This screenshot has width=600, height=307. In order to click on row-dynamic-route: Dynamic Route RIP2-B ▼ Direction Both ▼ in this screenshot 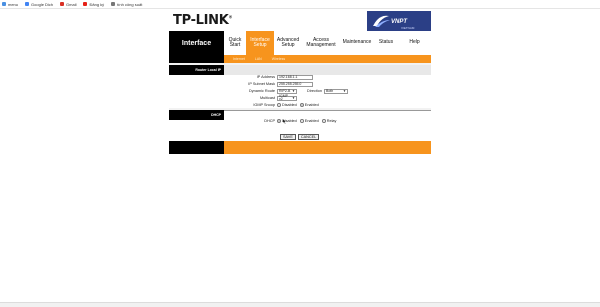, I will do `click(298, 91)`.